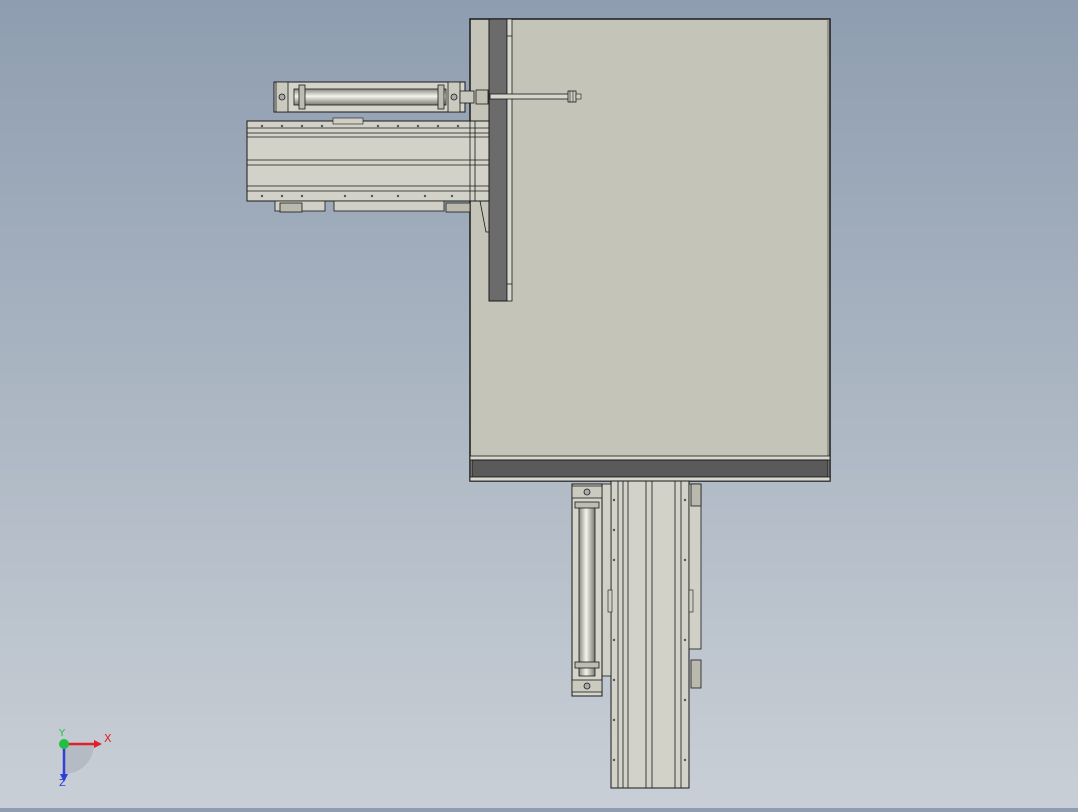 This screenshot has height=812, width=1078. Describe the element at coordinates (368, 175) in the screenshot. I see `horizontal-linear-rail` at that location.